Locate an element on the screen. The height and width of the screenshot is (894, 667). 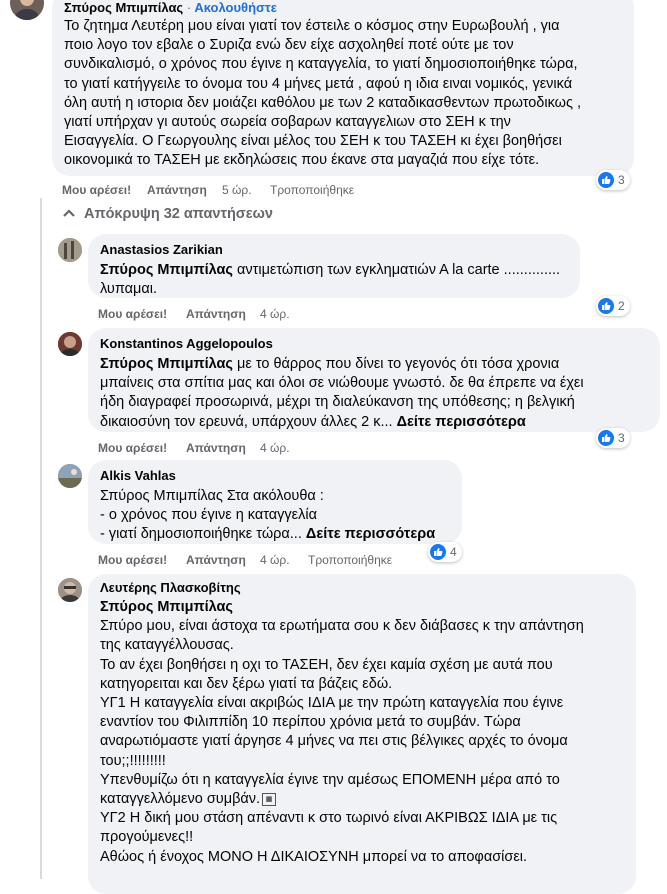
reaction-count: 2 is located at coordinates (613, 306).